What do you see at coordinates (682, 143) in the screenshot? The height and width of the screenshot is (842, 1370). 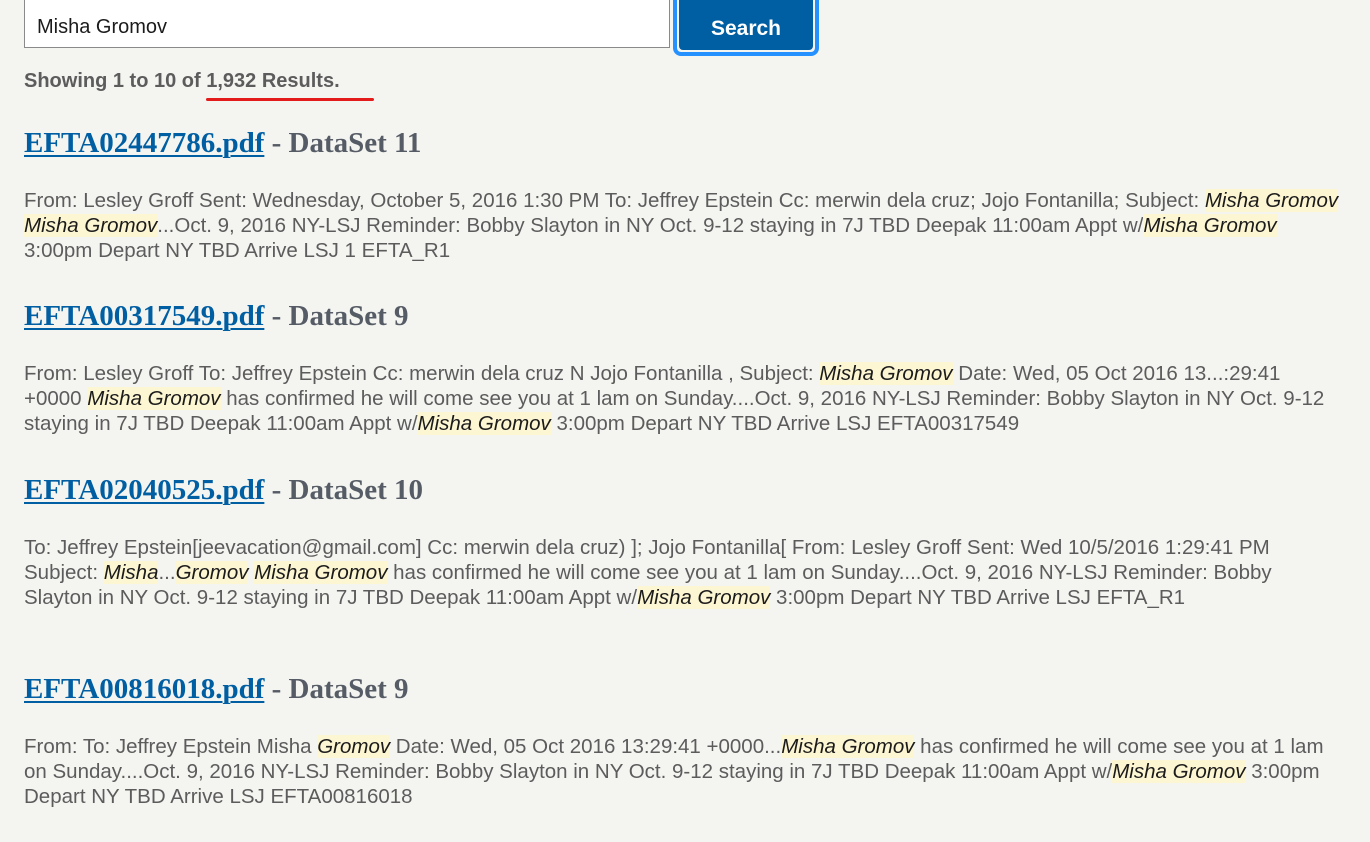 I see `result-title: EFTA02447786.pdf - DataSet 11` at bounding box center [682, 143].